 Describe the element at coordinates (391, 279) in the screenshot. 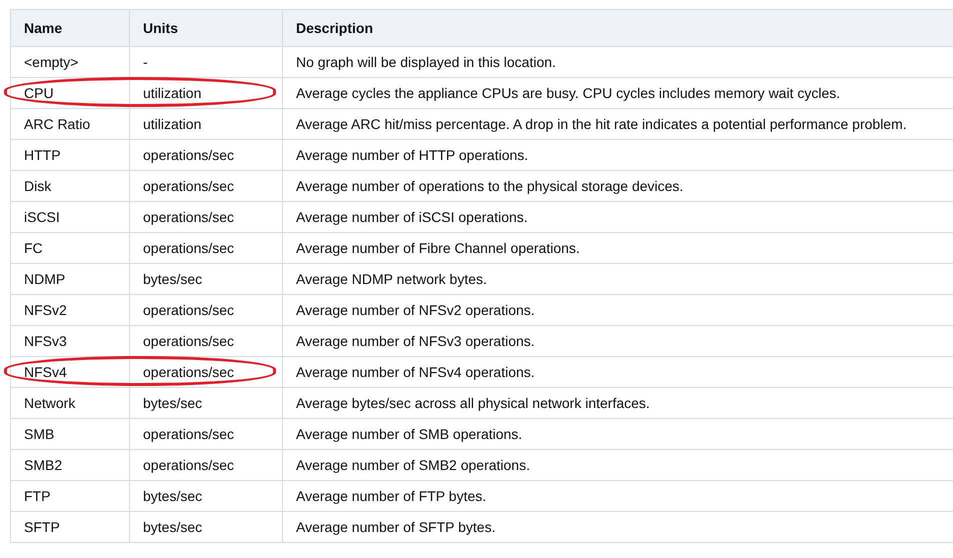

I see `description-cell: Average NDMP network bytes.` at that location.